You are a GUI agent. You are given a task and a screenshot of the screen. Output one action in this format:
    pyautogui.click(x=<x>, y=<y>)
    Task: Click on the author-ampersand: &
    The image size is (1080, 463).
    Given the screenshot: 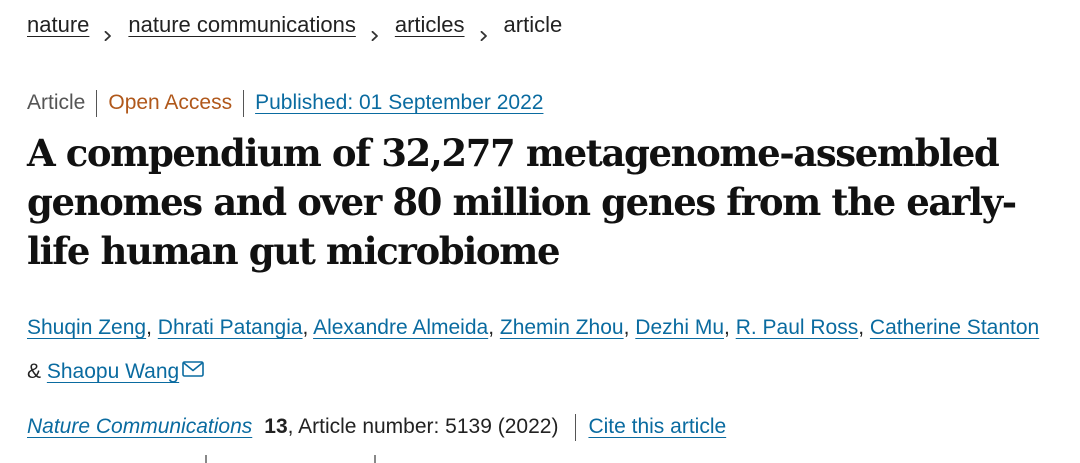 What is the action you would take?
    pyautogui.click(x=34, y=371)
    